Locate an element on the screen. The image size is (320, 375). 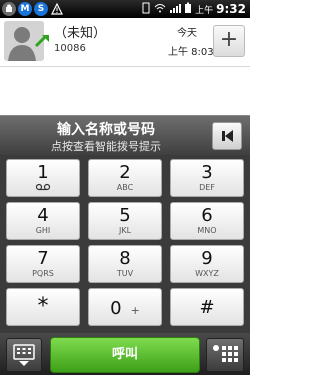
key-6: 6 MNO is located at coordinates (207, 221).